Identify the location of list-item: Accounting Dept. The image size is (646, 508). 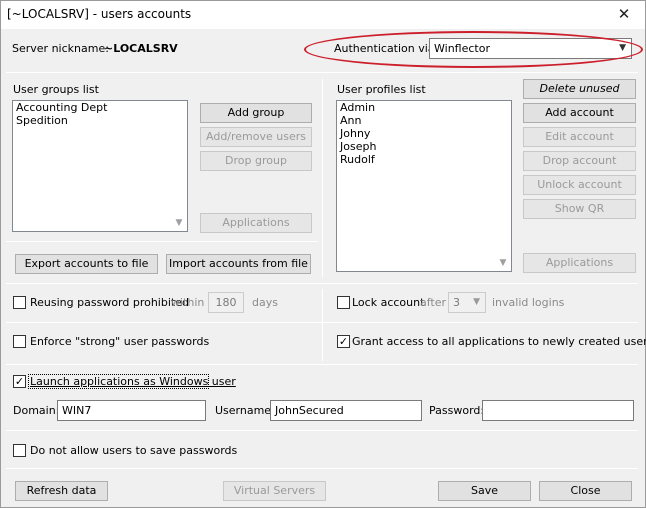
(100, 107).